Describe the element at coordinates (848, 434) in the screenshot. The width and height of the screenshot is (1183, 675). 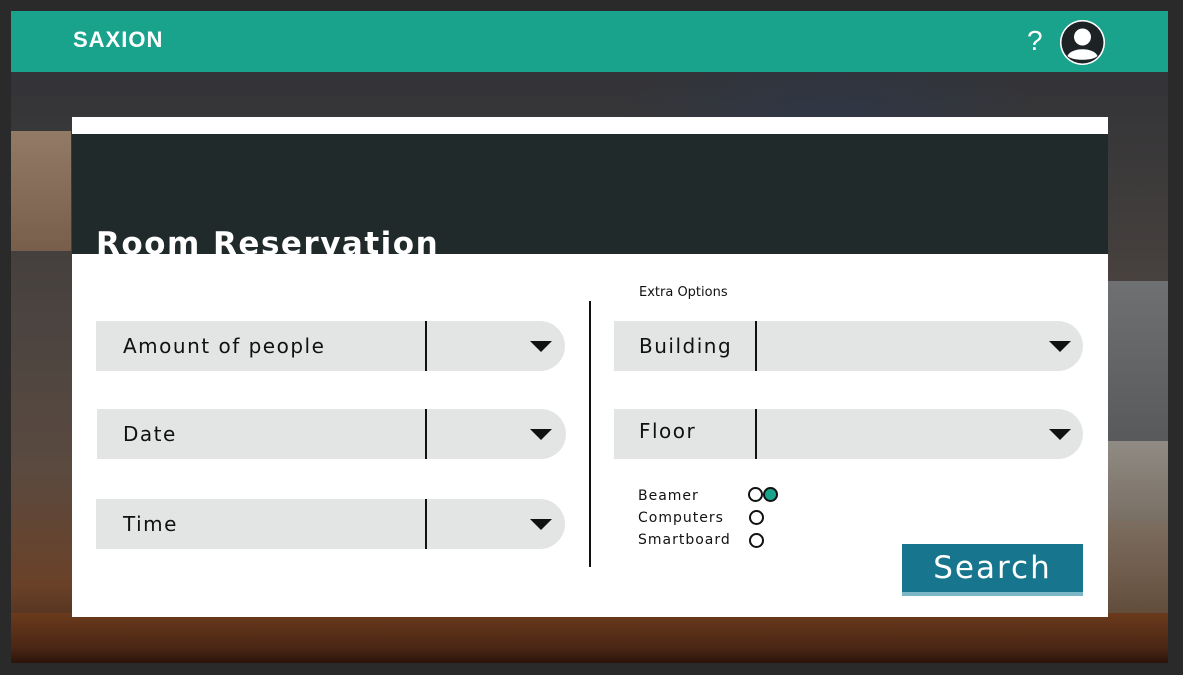
I see `floor-dropdown: Floor` at that location.